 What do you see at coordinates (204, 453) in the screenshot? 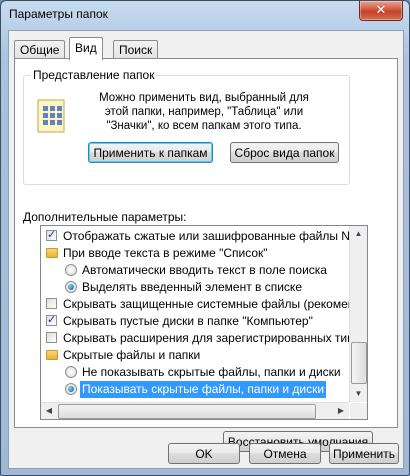
I see `ok-button: OK` at bounding box center [204, 453].